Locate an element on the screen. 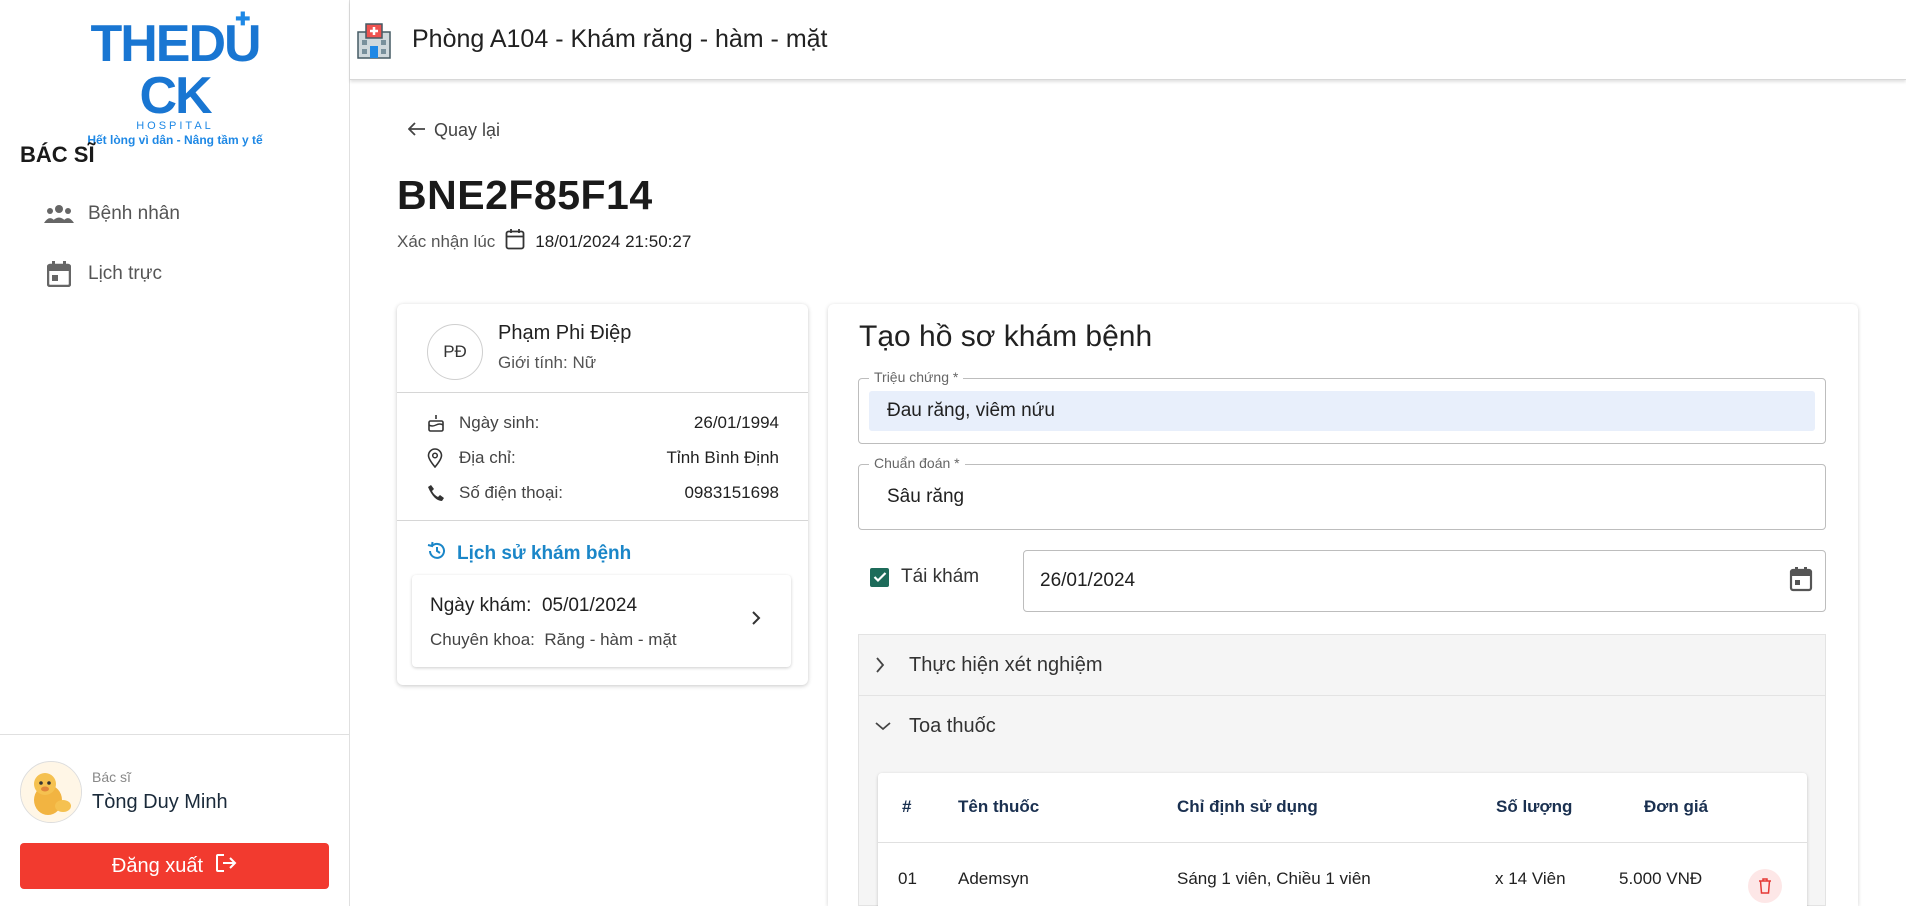 This screenshot has width=1906, height=906. sidebar-item-patients: Bệnh nhân is located at coordinates (112, 214).